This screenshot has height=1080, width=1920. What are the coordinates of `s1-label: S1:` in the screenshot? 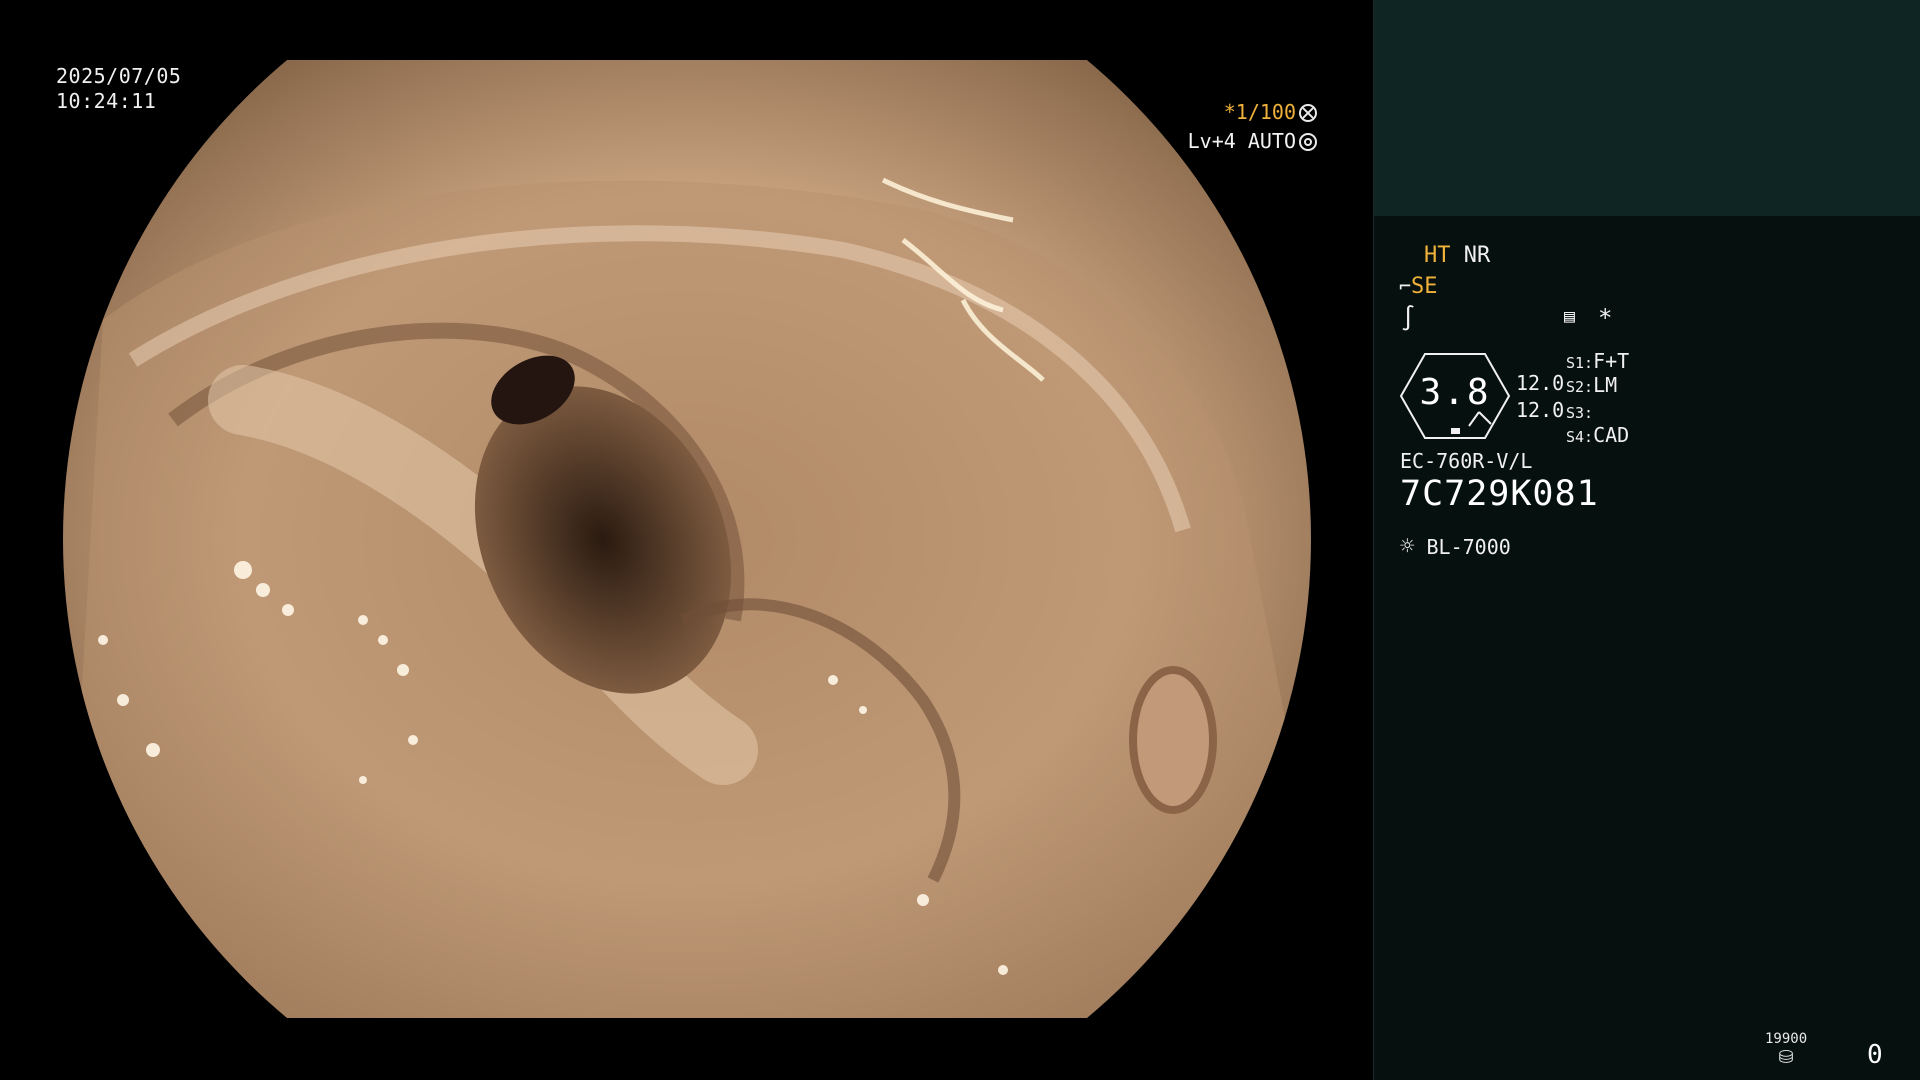 It's located at (1580, 363).